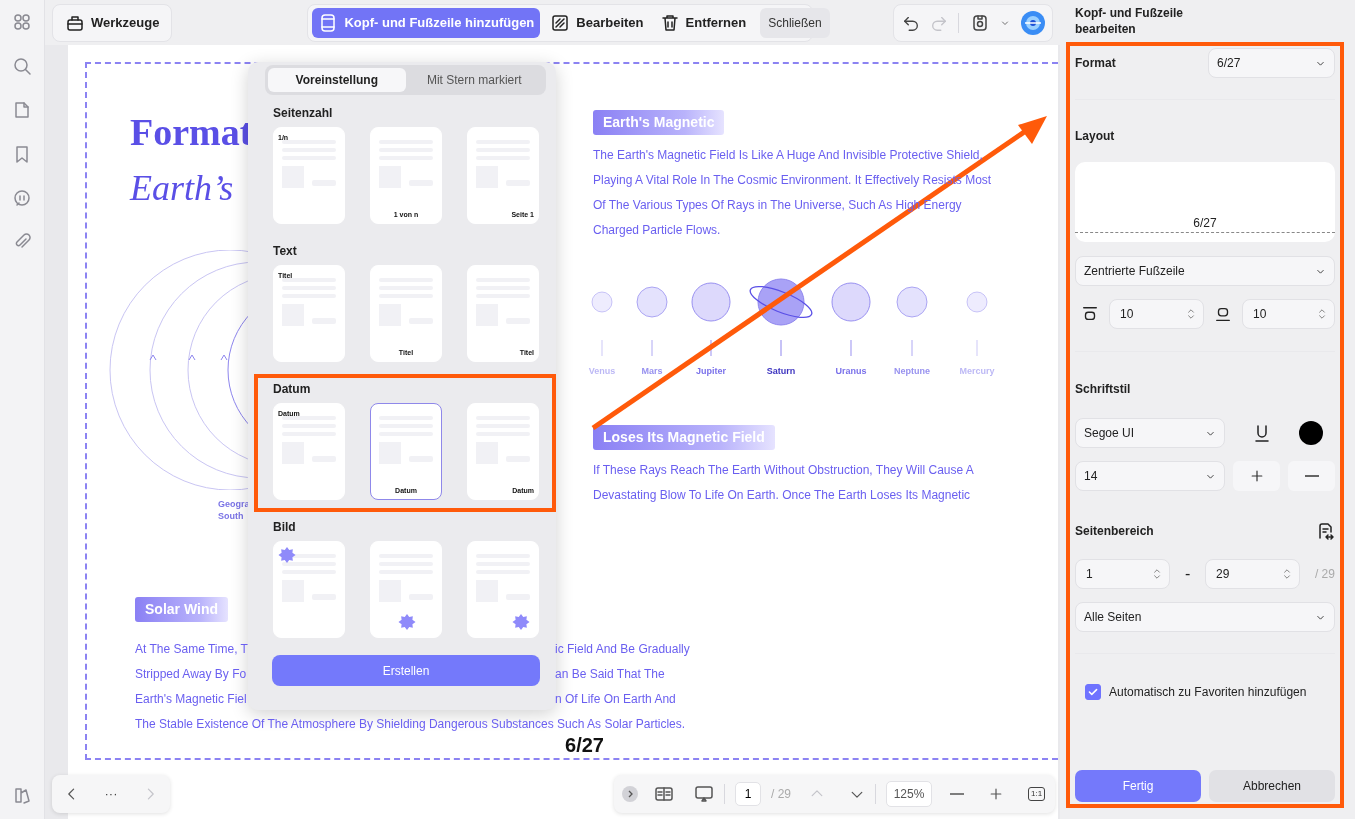 The height and width of the screenshot is (819, 1355). Describe the element at coordinates (1150, 433) in the screenshot. I see `font-dropdown: Segoe UI` at that location.